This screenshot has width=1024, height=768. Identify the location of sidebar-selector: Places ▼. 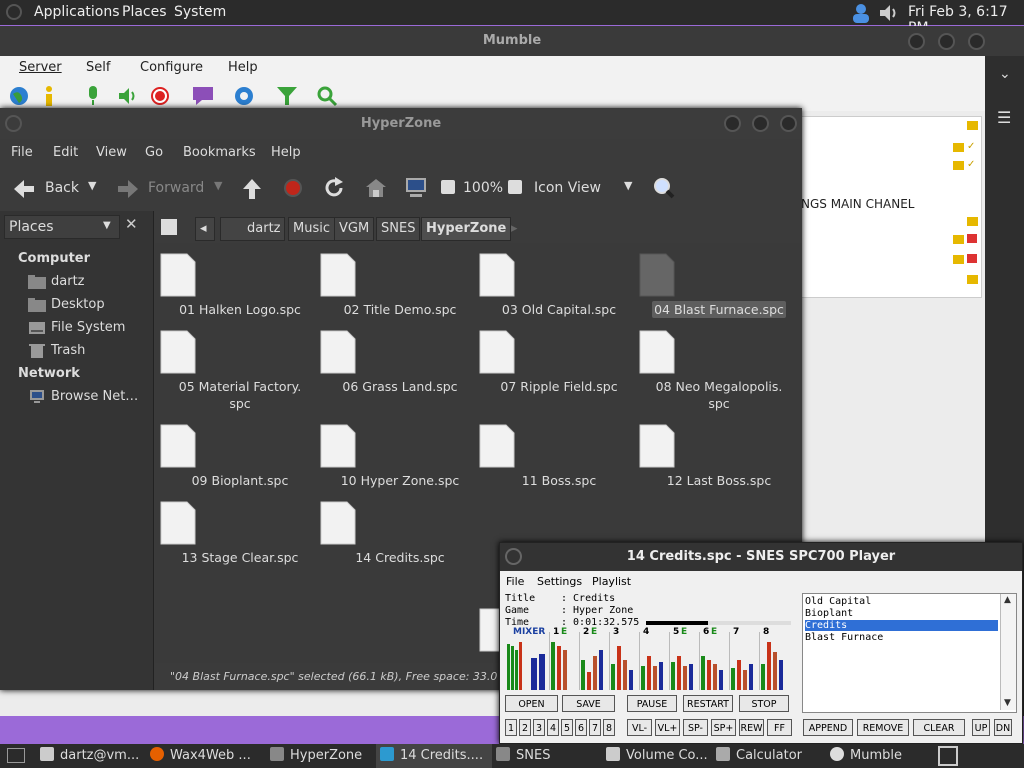
(62, 227).